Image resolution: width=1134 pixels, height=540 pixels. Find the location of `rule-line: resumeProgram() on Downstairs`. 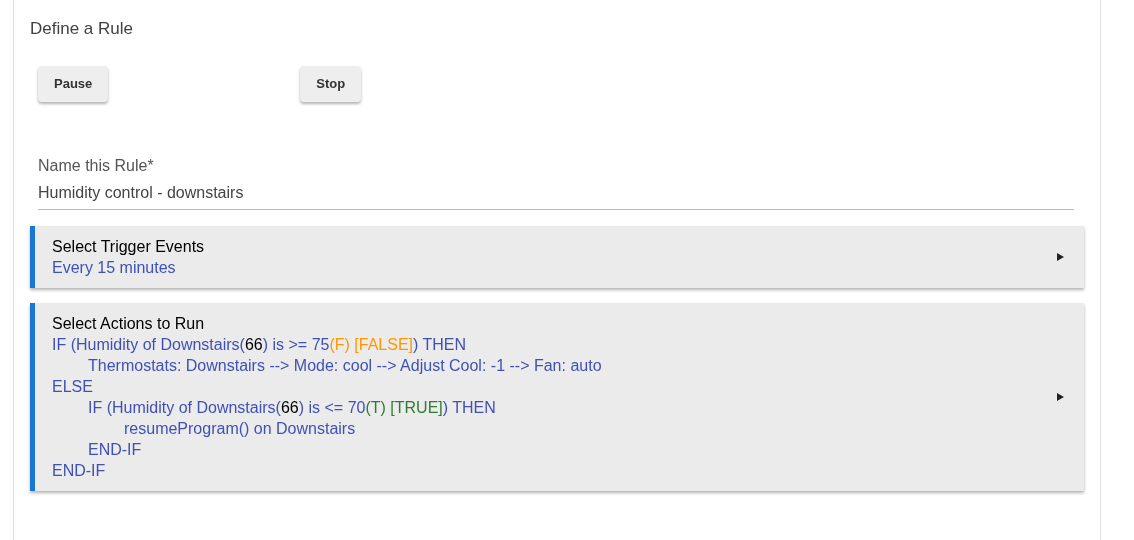

rule-line: resumeProgram() on Downstairs is located at coordinates (240, 428).